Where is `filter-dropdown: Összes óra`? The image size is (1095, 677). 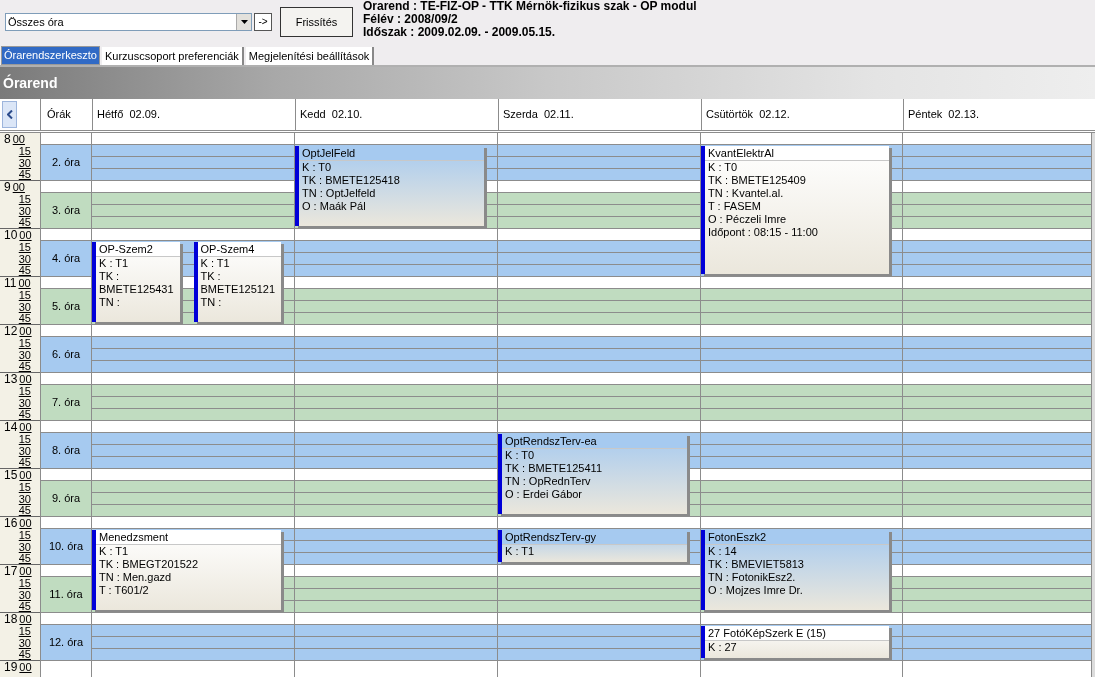
filter-dropdown: Összes óra is located at coordinates (128, 22).